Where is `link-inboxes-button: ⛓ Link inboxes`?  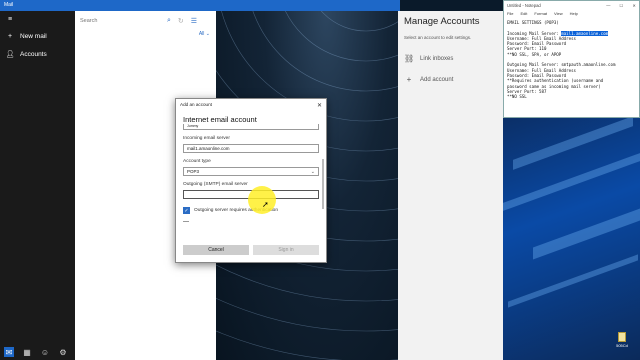 link-inboxes-button: ⛓ Link inboxes is located at coordinates (450, 58).